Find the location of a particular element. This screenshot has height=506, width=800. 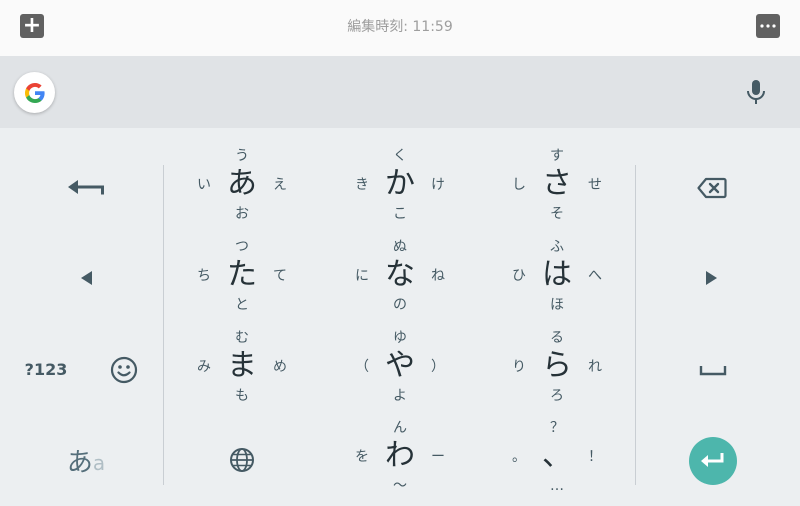

flick-down: も is located at coordinates (242, 396).